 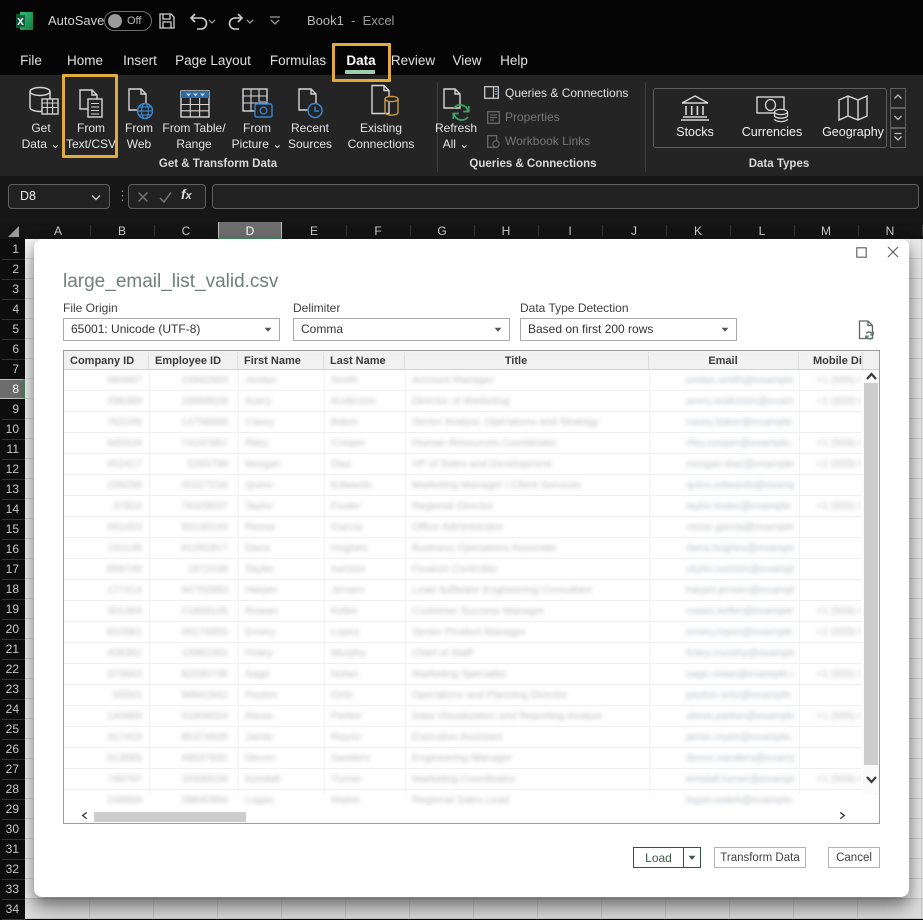 What do you see at coordinates (20, 22) in the screenshot?
I see `svg-text: X` at bounding box center [20, 22].